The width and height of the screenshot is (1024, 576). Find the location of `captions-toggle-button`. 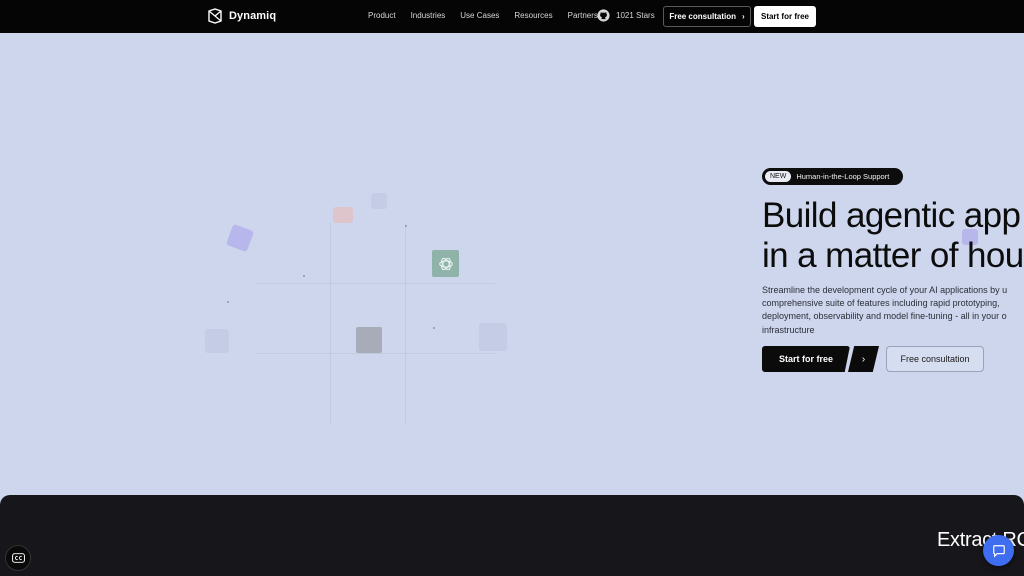

captions-toggle-button is located at coordinates (18, 558).